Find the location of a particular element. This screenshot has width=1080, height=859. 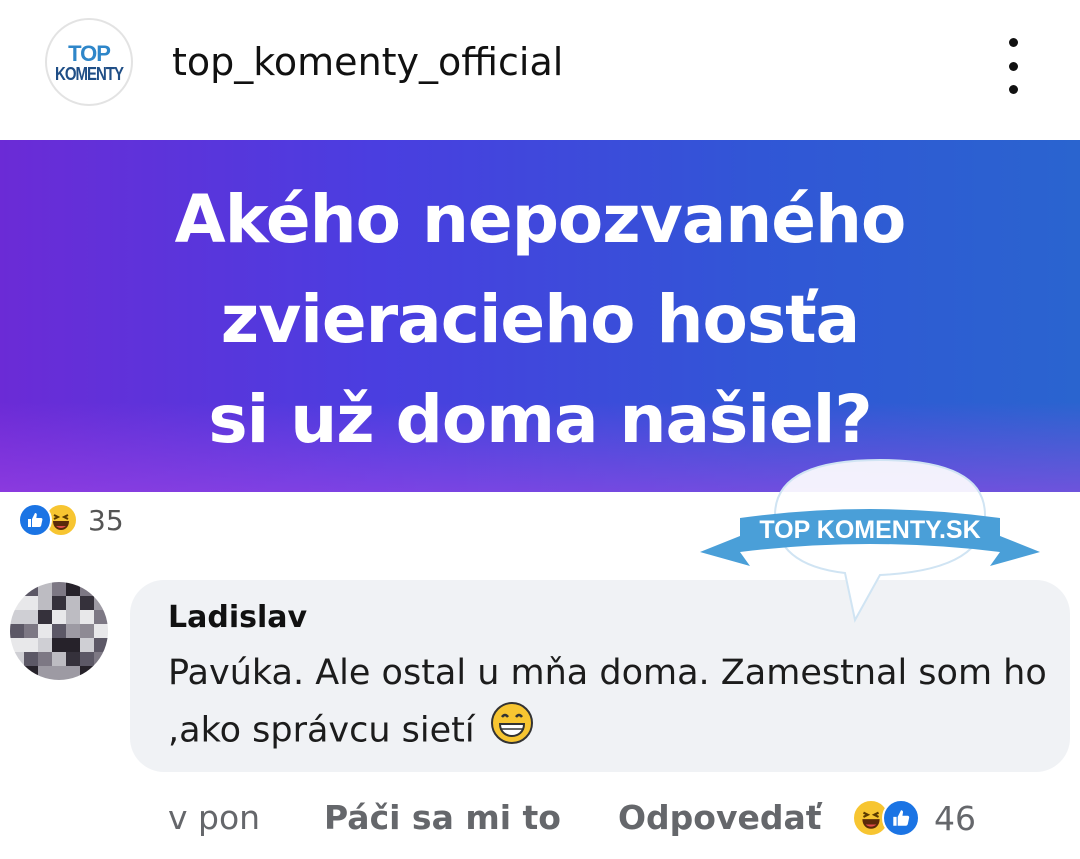

banner-line: zvieracieho hosťa is located at coordinates (540, 319).